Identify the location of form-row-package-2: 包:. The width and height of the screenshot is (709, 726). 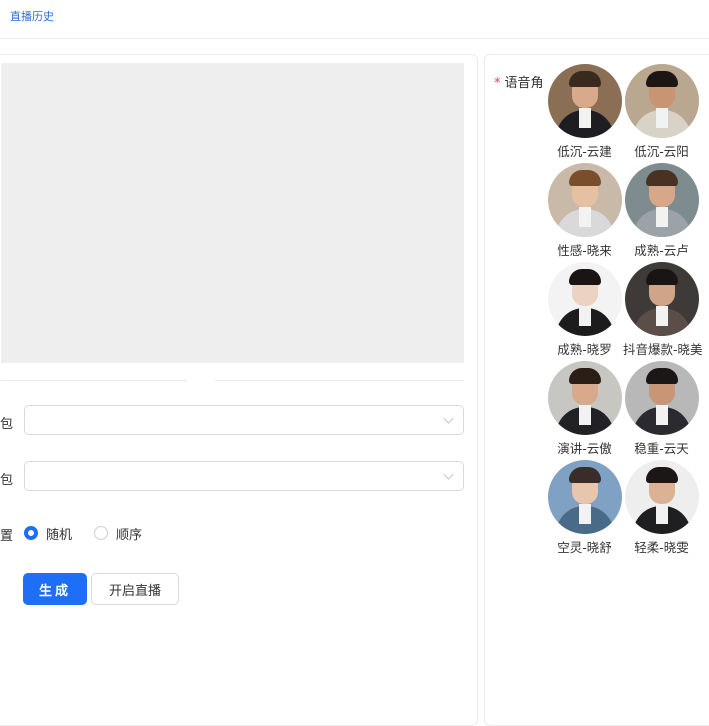
(235, 477).